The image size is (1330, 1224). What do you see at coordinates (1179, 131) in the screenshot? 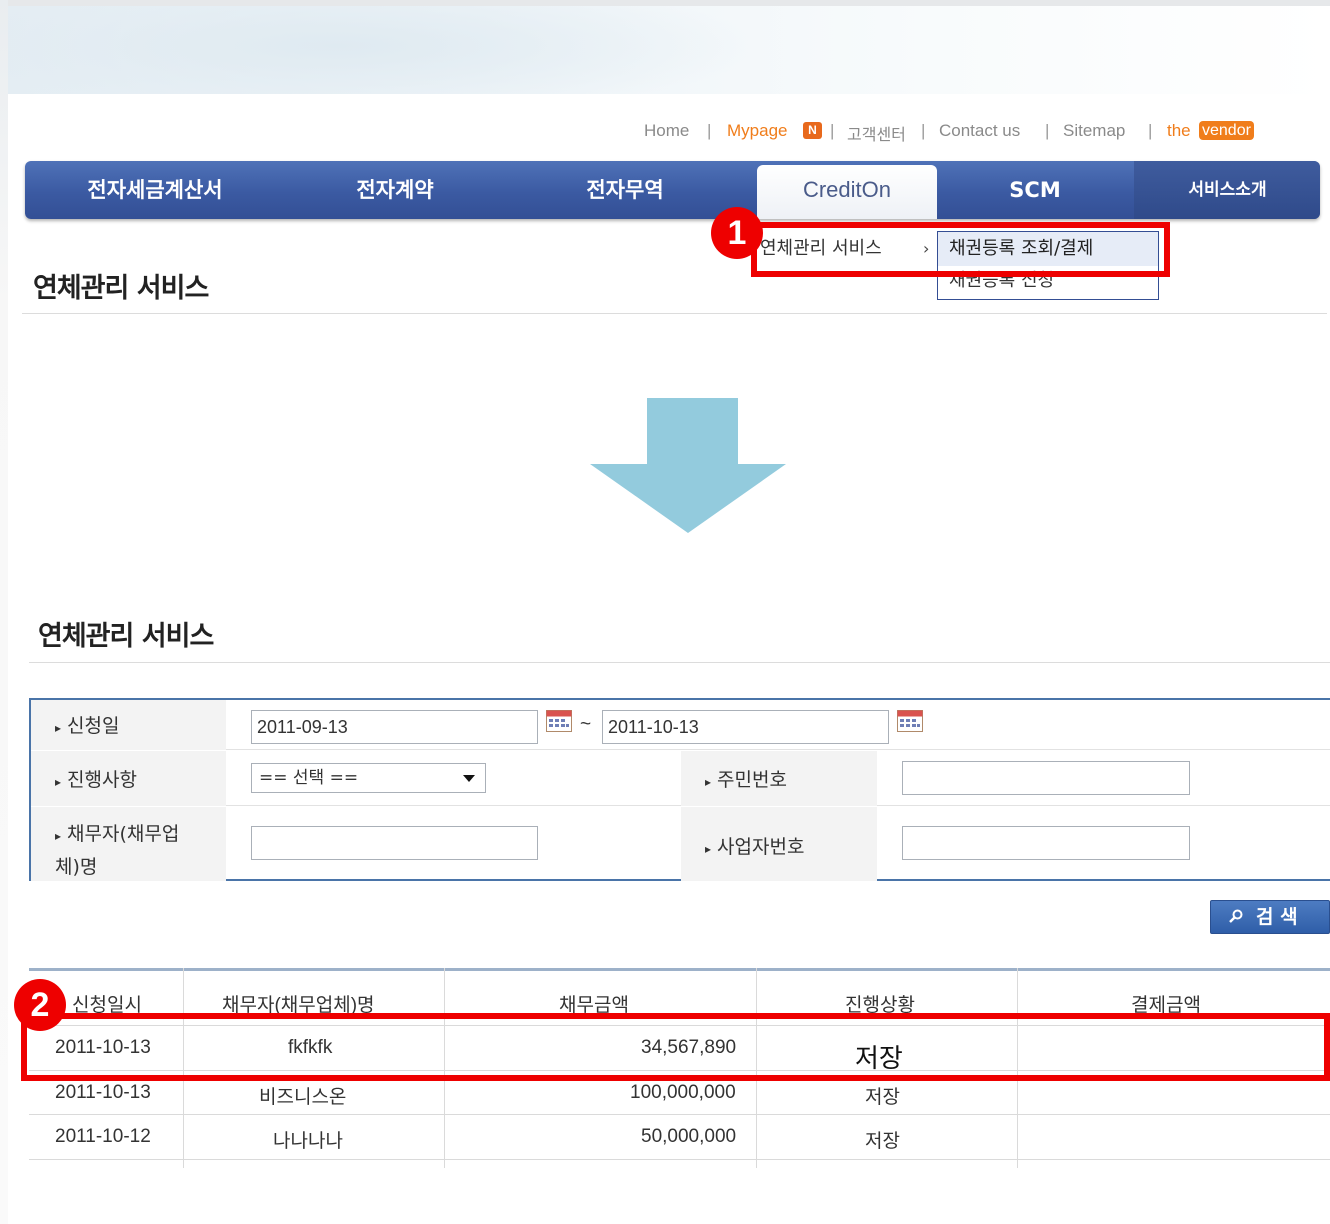
I see `the-vendor-link: the` at bounding box center [1179, 131].